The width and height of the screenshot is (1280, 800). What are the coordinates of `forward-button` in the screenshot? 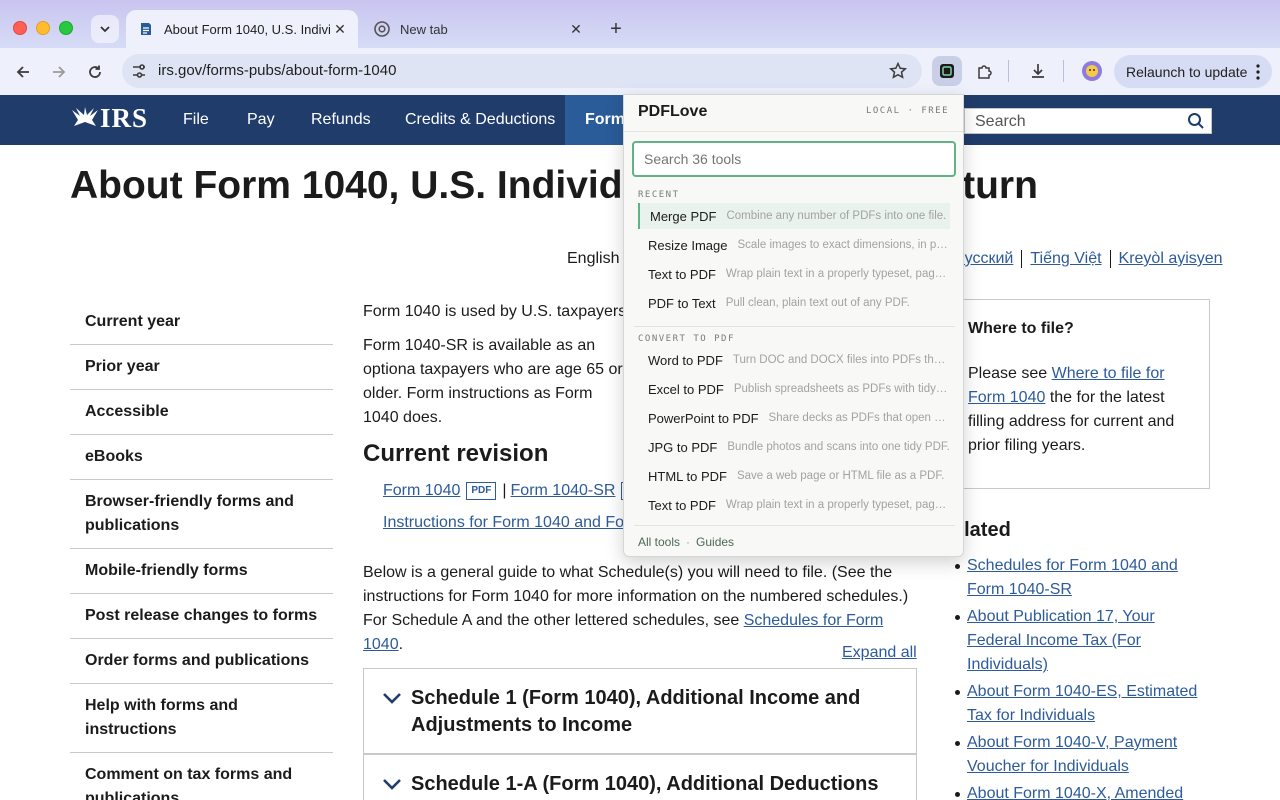 It's located at (59, 72).